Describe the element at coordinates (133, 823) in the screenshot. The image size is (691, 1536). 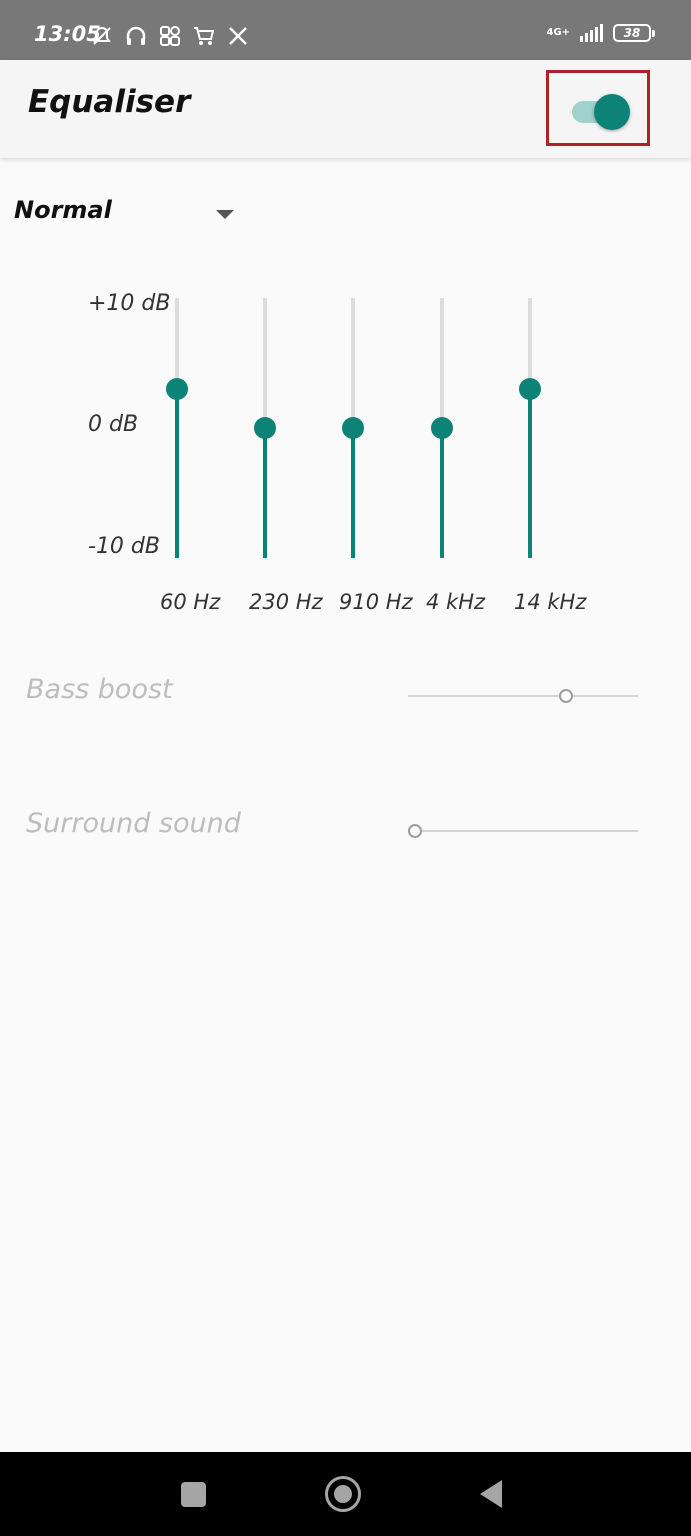
I see `surround-sound-label: Surround sound` at that location.